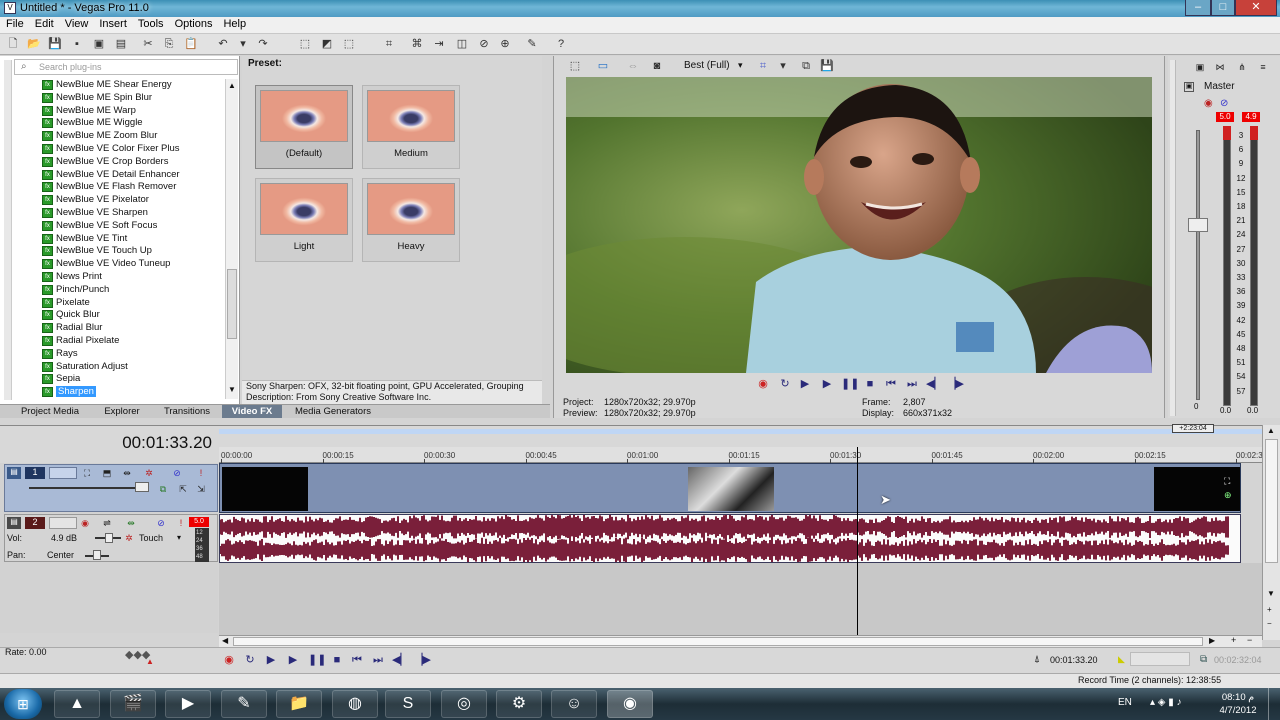 This screenshot has width=1280, height=720. What do you see at coordinates (417, 44) in the screenshot?
I see `auto-crossfade-icon: ⌘` at bounding box center [417, 44].